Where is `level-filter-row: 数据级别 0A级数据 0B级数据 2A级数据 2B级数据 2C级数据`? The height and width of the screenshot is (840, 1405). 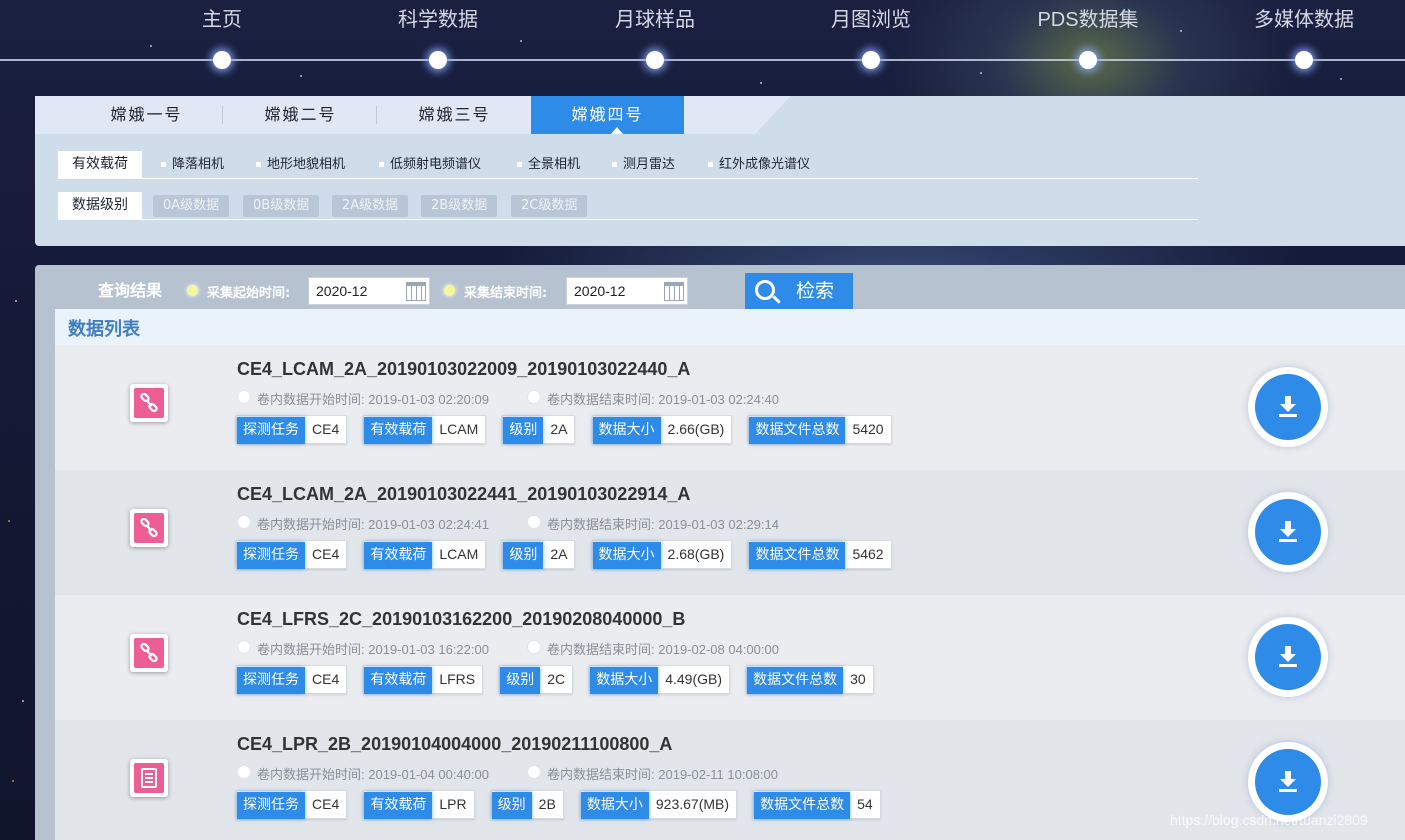
level-filter-row: 数据级别 0A级数据 0B级数据 2A级数据 2B级数据 2C级数据 is located at coordinates (628, 206).